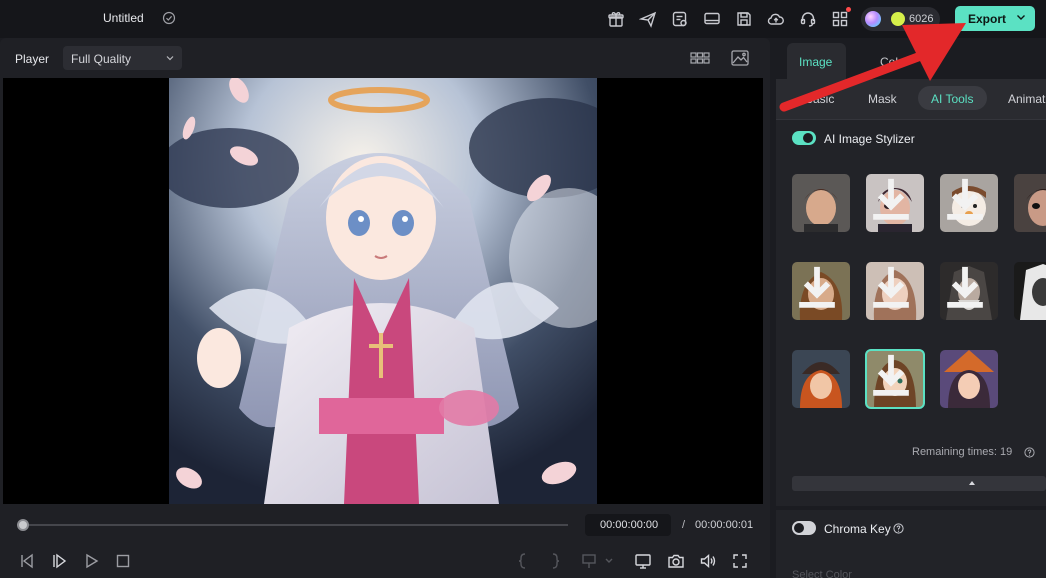 The width and height of the screenshot is (1046, 578). I want to click on playhead-handle, so click(23, 525).